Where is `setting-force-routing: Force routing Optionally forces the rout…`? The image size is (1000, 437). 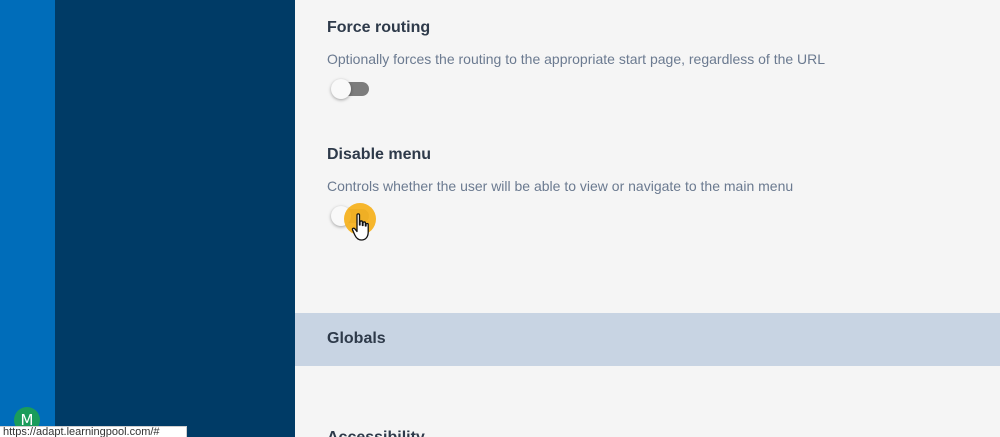 setting-force-routing: Force routing Optionally forces the rout… is located at coordinates (576, 43).